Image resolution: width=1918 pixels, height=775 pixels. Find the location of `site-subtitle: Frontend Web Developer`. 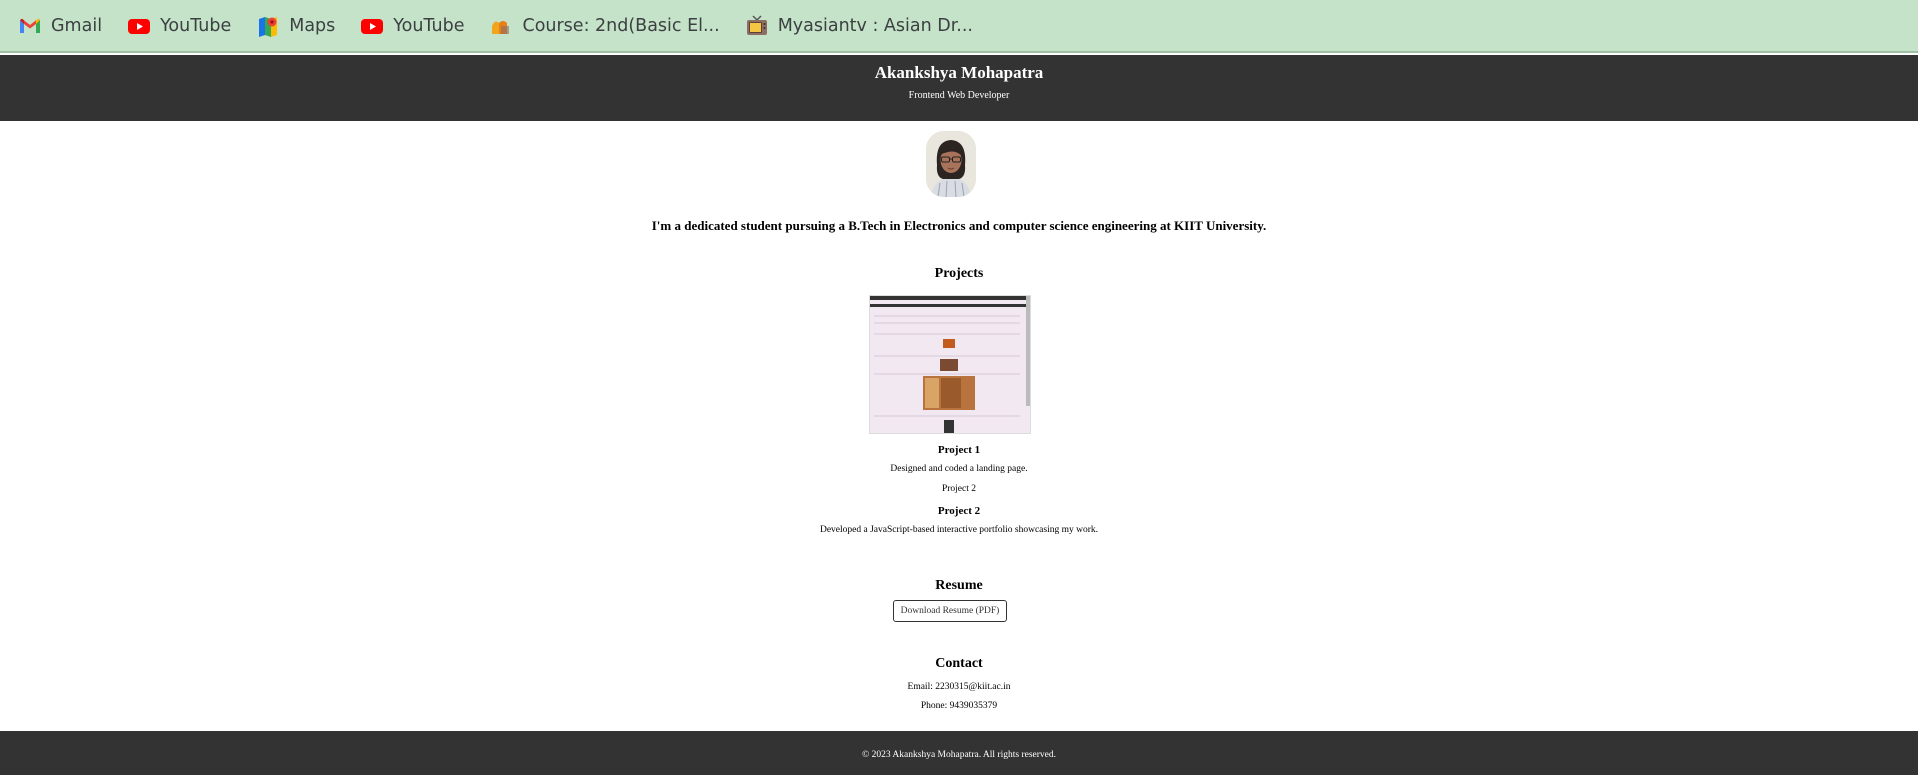

site-subtitle: Frontend Web Developer is located at coordinates (959, 95).